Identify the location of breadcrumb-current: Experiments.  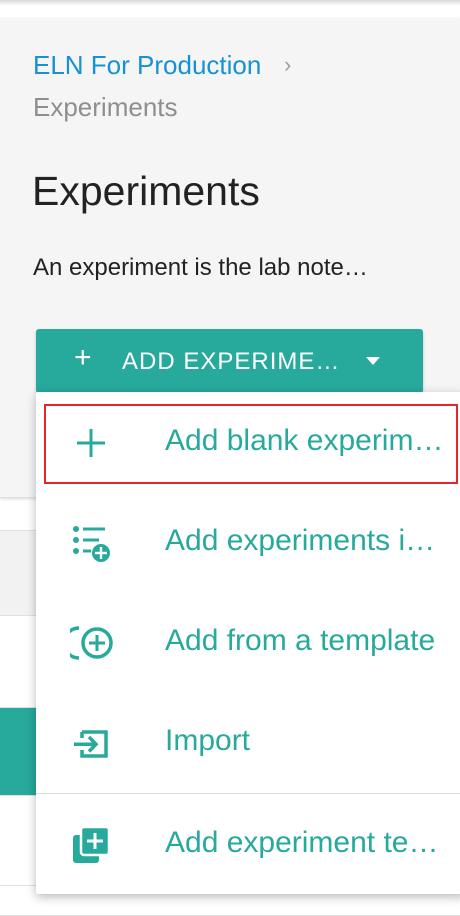
(105, 107).